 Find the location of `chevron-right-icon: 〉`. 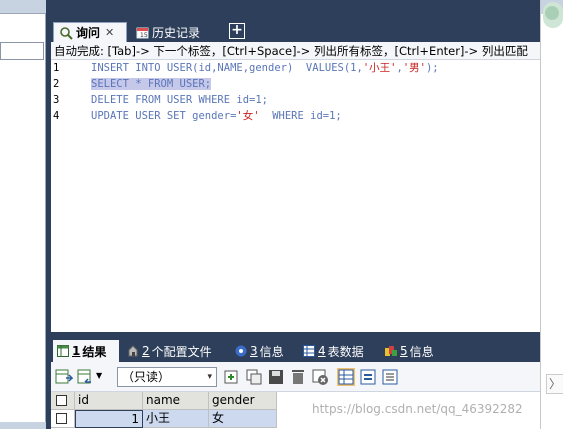

chevron-right-icon: 〉 is located at coordinates (554, 384).